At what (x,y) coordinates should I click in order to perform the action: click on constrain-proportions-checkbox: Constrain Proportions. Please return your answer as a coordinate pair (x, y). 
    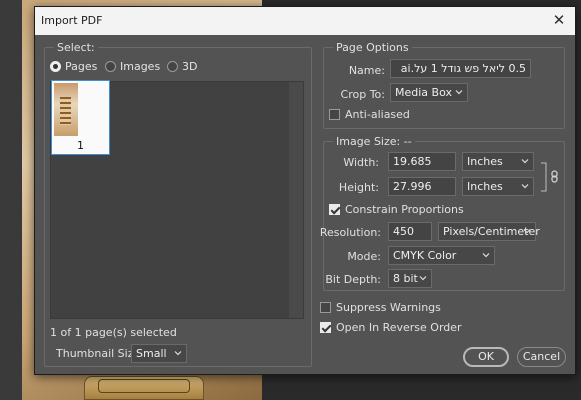
    Looking at the image, I should click on (396, 209).